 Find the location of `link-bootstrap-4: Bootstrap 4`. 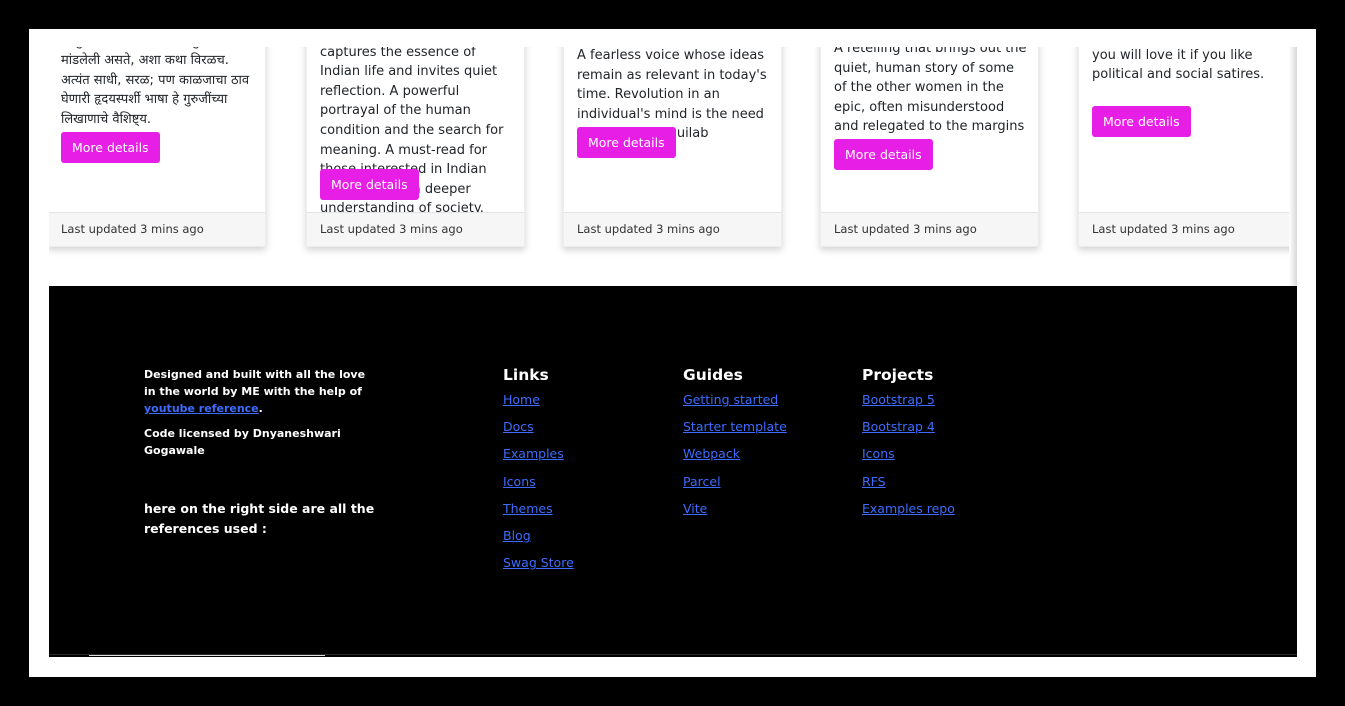

link-bootstrap-4: Bootstrap 4 is located at coordinates (898, 426).